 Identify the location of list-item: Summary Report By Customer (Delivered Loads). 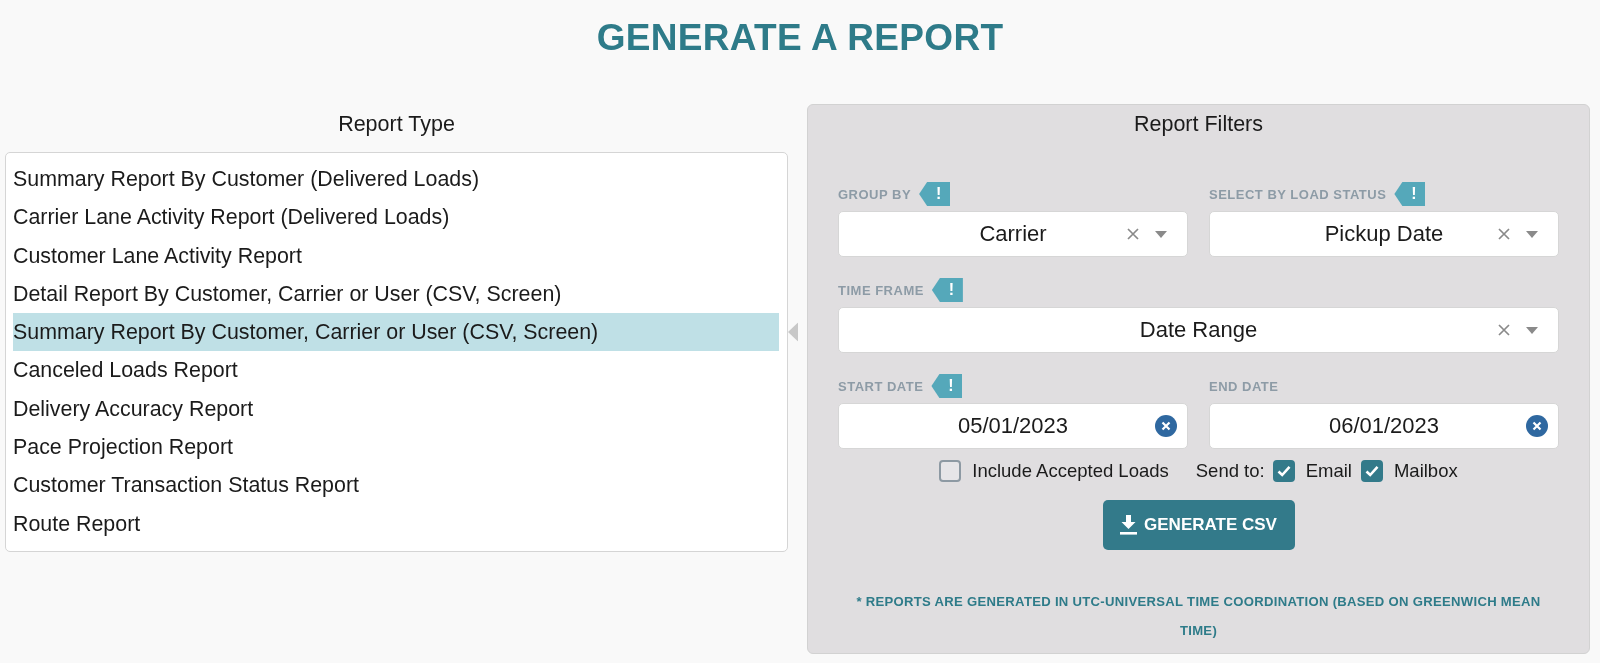
(396, 179).